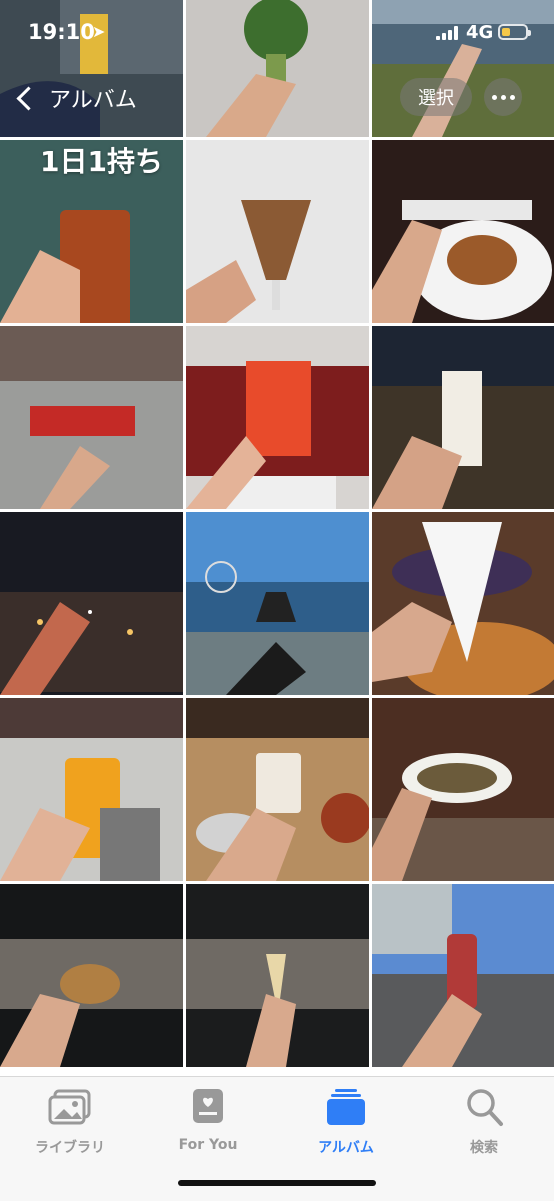 The height and width of the screenshot is (1201, 554). I want to click on album-title: 1日1持ち, so click(101, 161).